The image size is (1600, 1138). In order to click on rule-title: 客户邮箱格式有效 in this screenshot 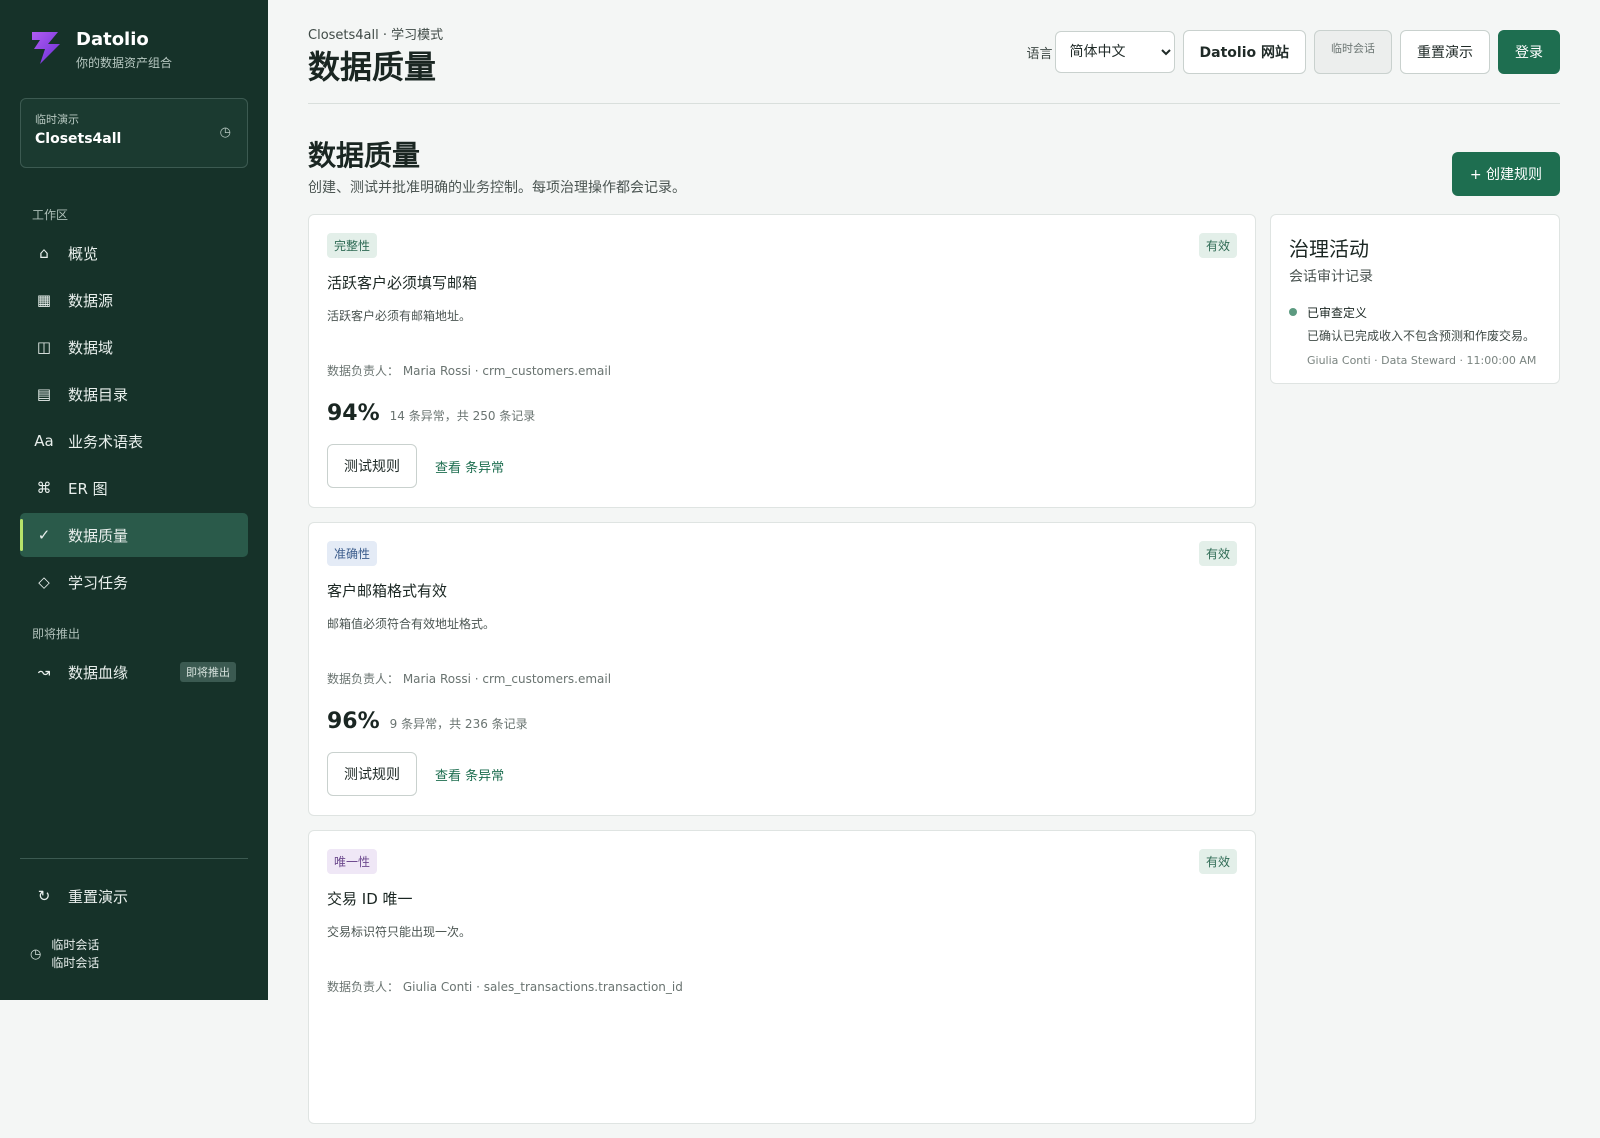, I will do `click(387, 591)`.